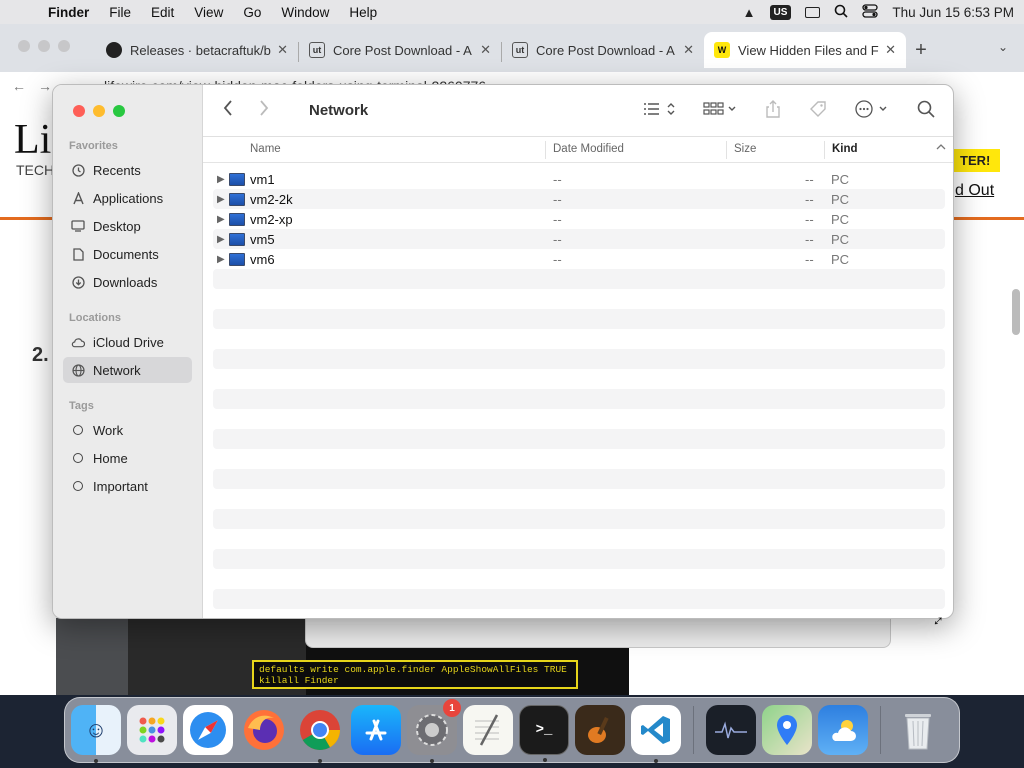  I want to click on menu-app-name: Finder, so click(68, 12).